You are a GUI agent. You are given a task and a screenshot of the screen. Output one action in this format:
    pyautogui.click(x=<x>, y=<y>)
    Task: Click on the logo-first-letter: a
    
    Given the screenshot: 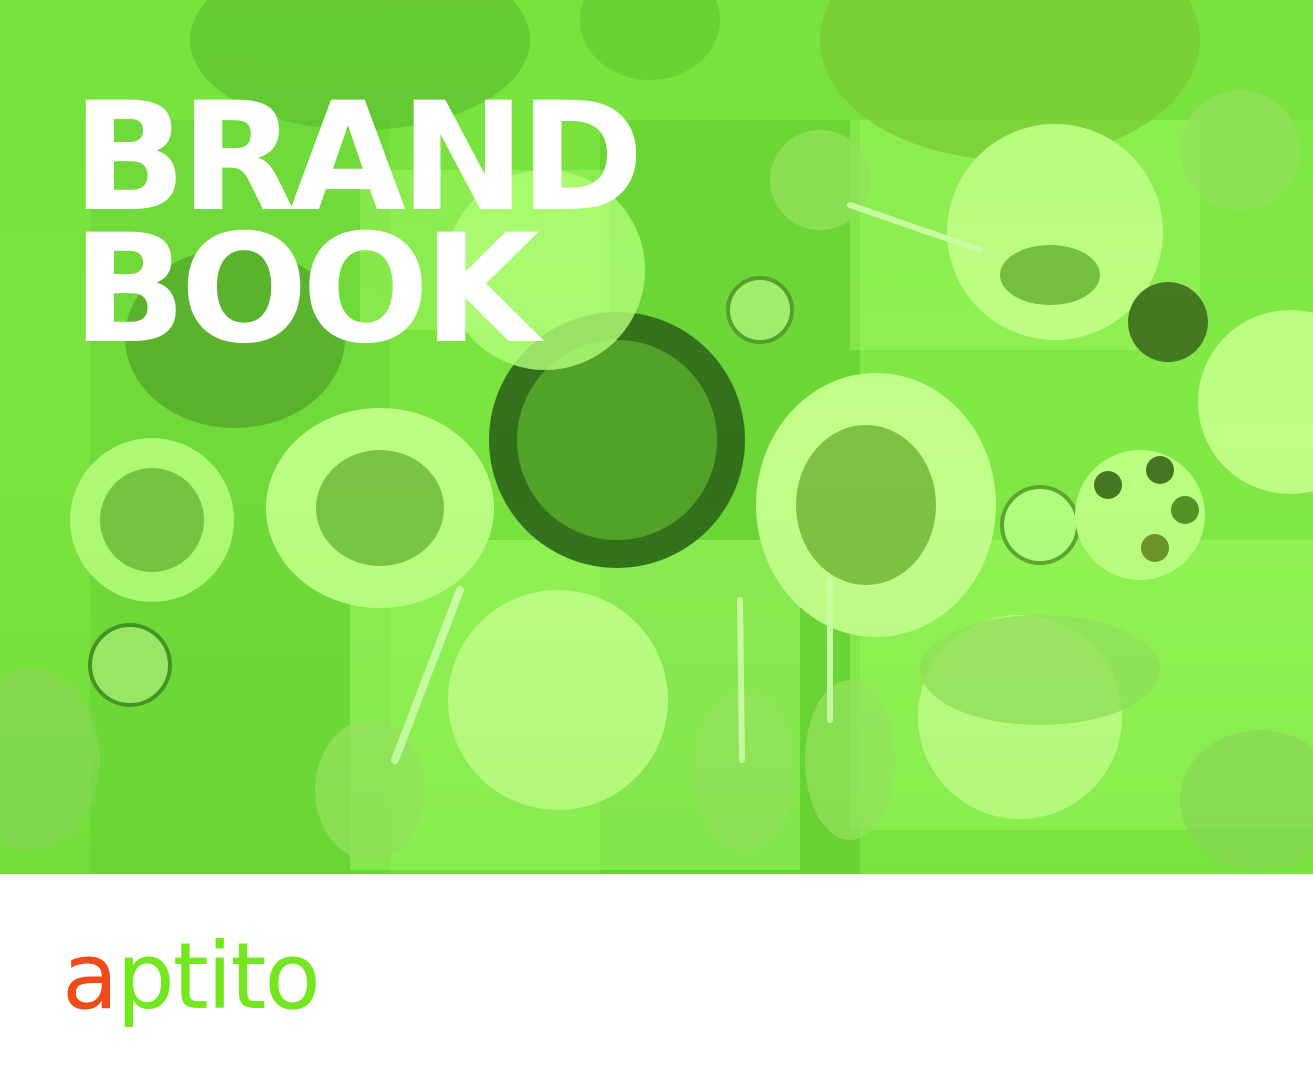 What is the action you would take?
    pyautogui.click(x=90, y=976)
    